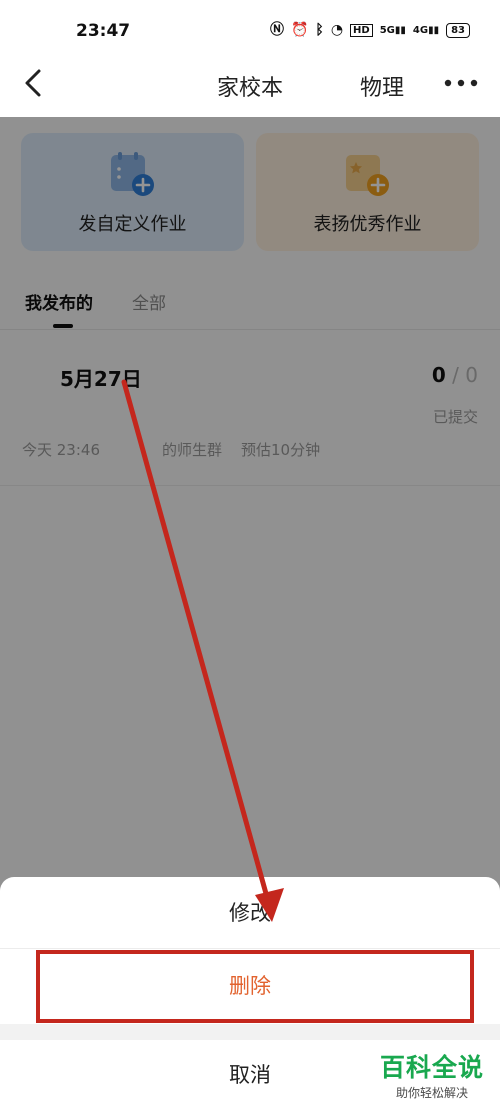  I want to click on bluetooth-icon: ᛒ, so click(319, 30).